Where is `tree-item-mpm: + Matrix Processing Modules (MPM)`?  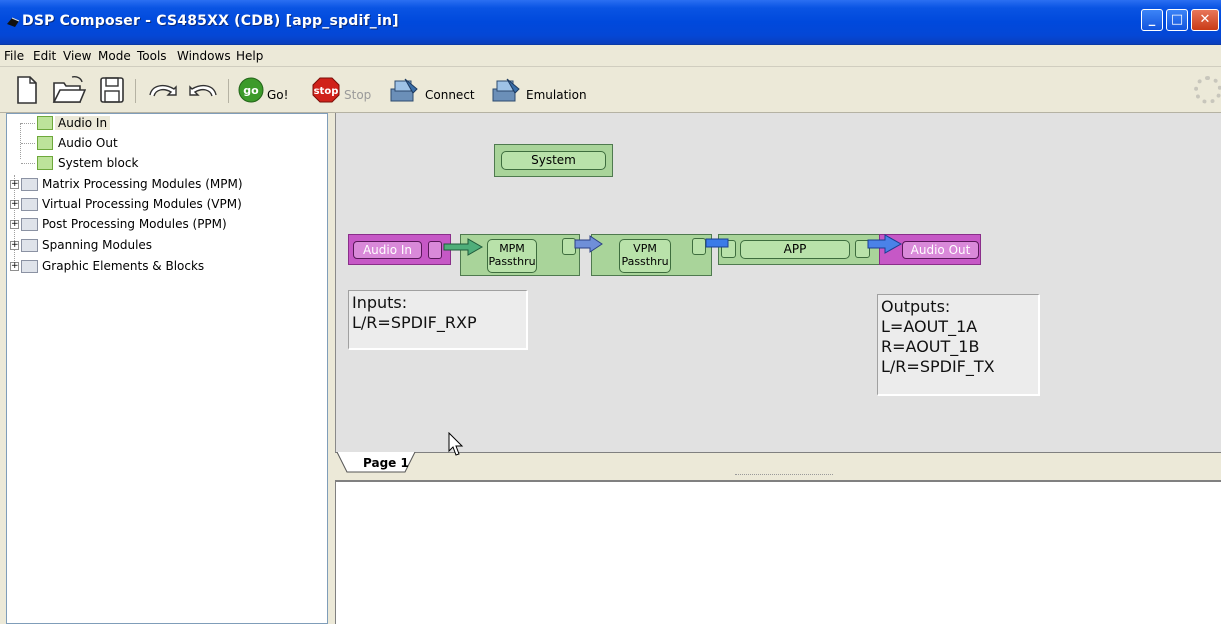 tree-item-mpm: + Matrix Processing Modules (MPM) is located at coordinates (167, 185).